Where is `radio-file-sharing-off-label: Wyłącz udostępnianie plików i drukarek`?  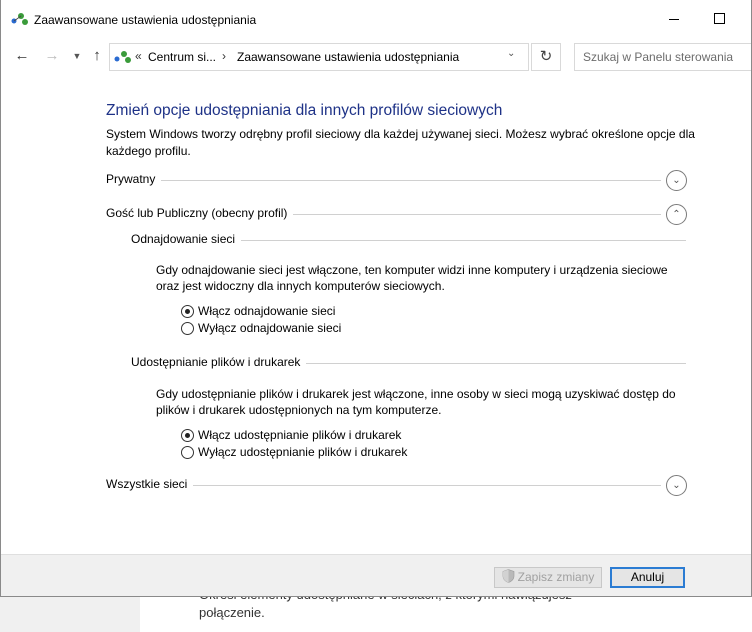
radio-file-sharing-off-label: Wyłącz udostępnianie plików i drukarek is located at coordinates (302, 452).